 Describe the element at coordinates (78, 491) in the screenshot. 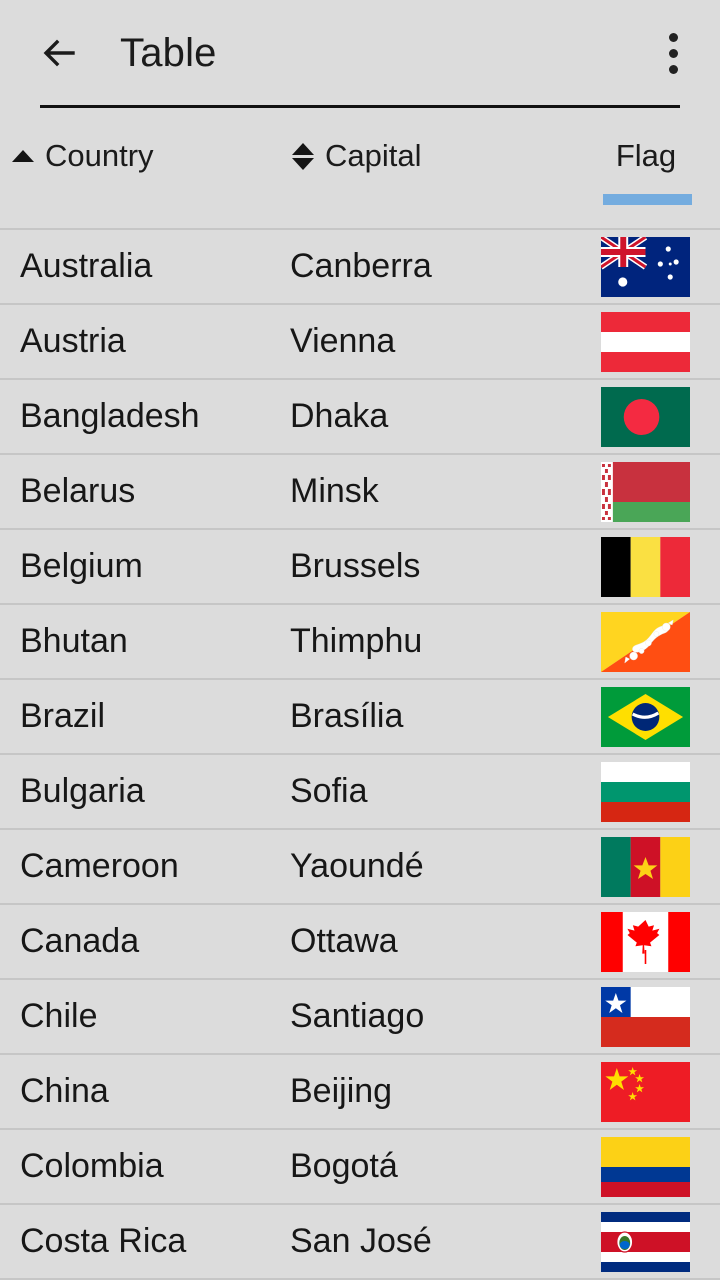

I see `cell-country: Belarus` at that location.